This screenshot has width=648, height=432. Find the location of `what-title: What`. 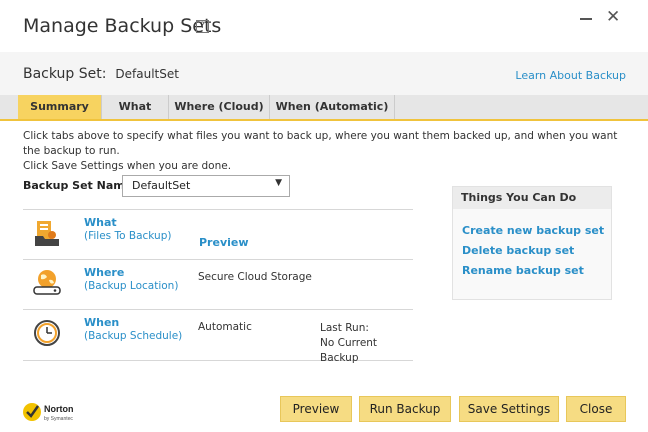

what-title: What is located at coordinates (100, 222).